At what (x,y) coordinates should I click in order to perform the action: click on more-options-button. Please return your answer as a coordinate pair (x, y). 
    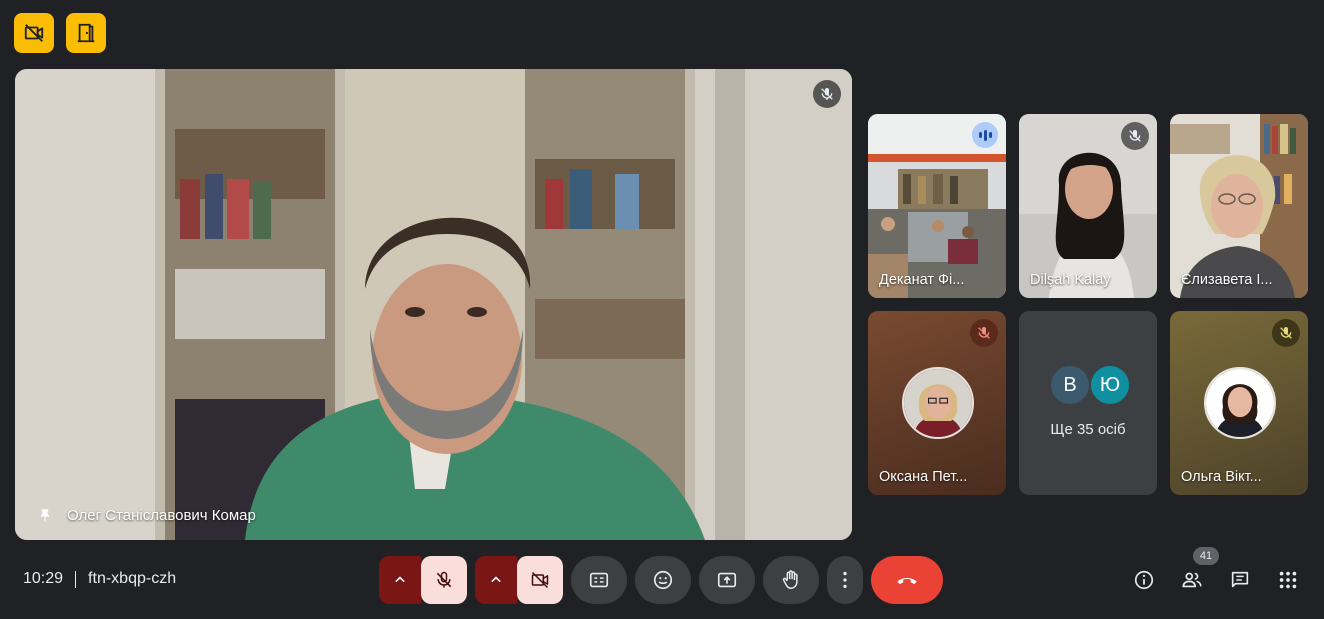
    Looking at the image, I should click on (845, 580).